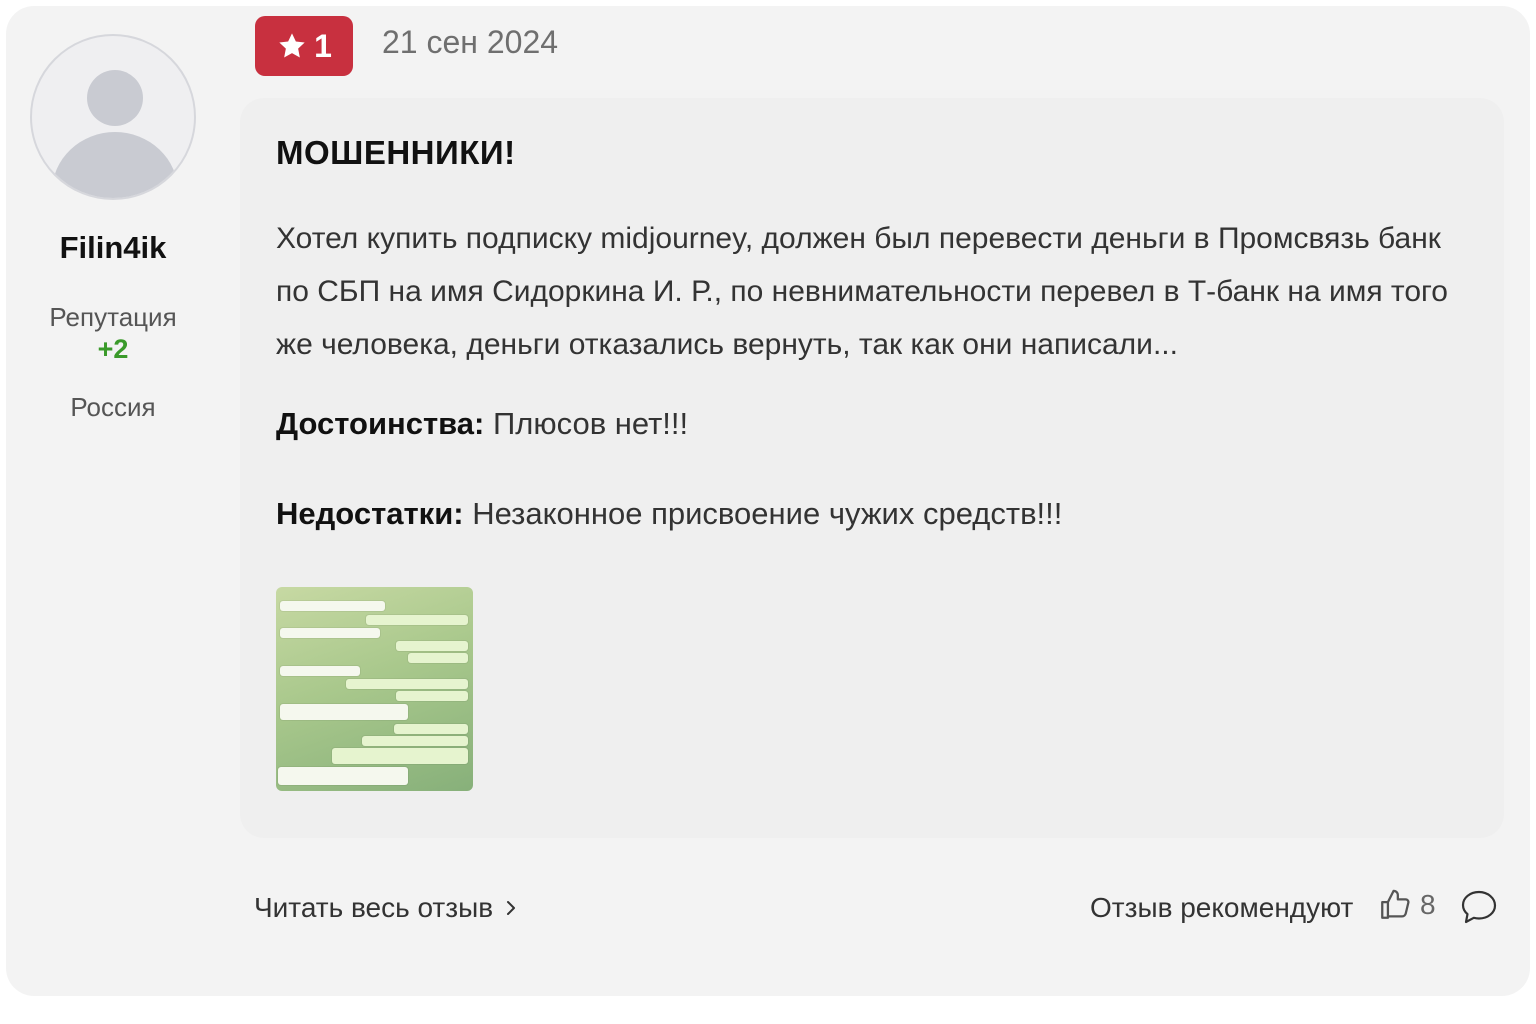  What do you see at coordinates (115, 165) in the screenshot?
I see `avatar-body-shape` at bounding box center [115, 165].